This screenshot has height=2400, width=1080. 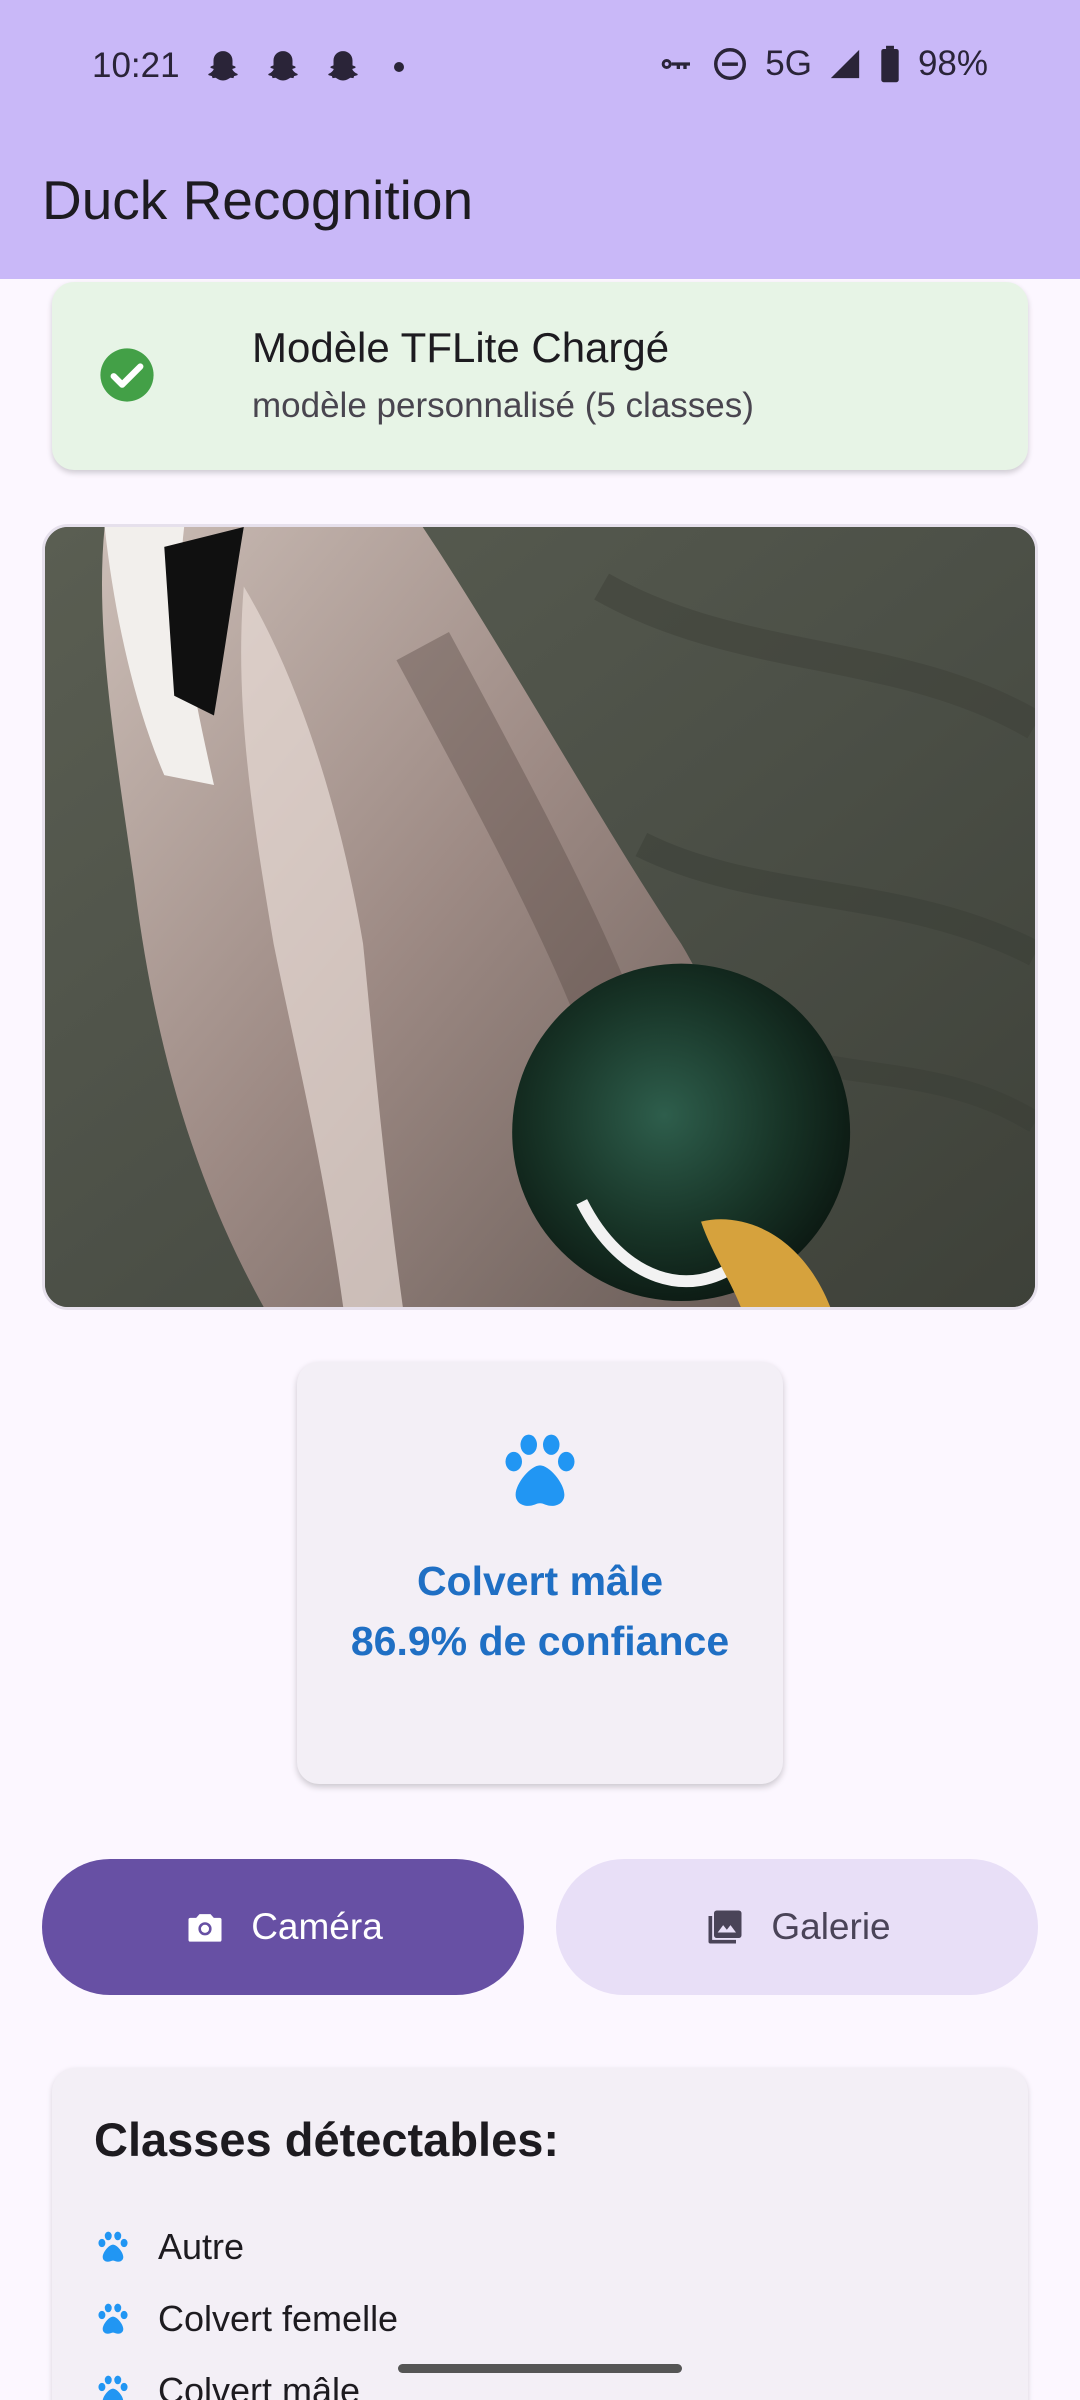 What do you see at coordinates (304, 67) in the screenshot?
I see `notification-icons` at bounding box center [304, 67].